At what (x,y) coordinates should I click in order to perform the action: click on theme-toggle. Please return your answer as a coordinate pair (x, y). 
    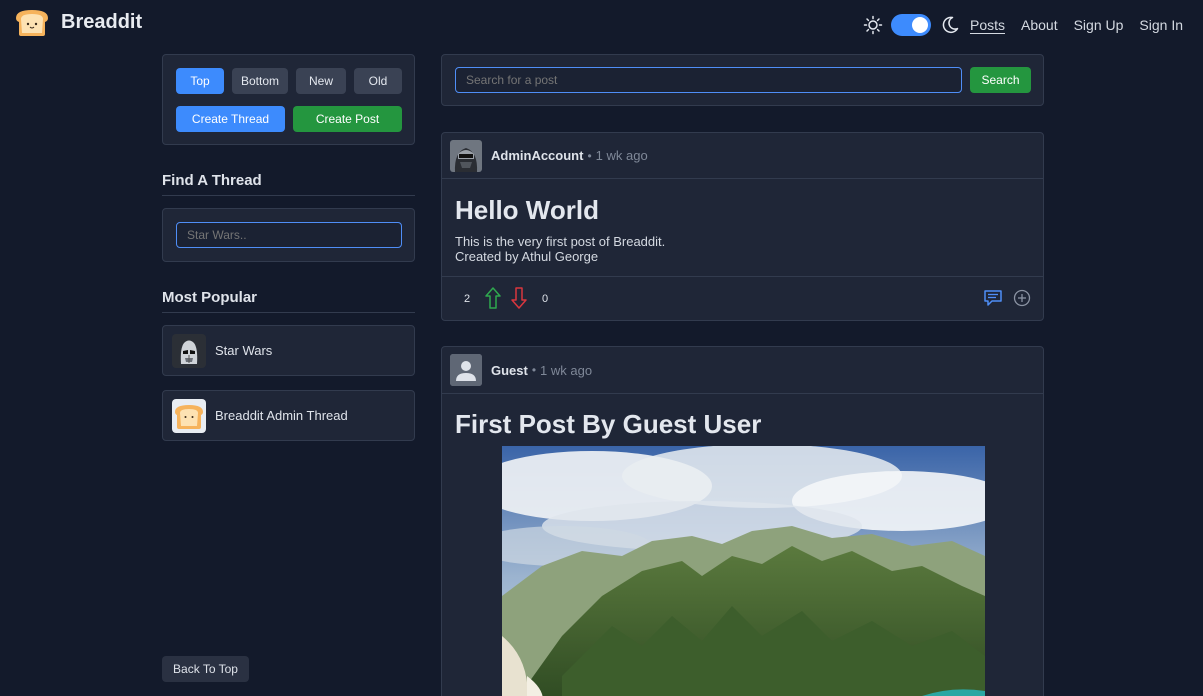
    Looking at the image, I should click on (910, 25).